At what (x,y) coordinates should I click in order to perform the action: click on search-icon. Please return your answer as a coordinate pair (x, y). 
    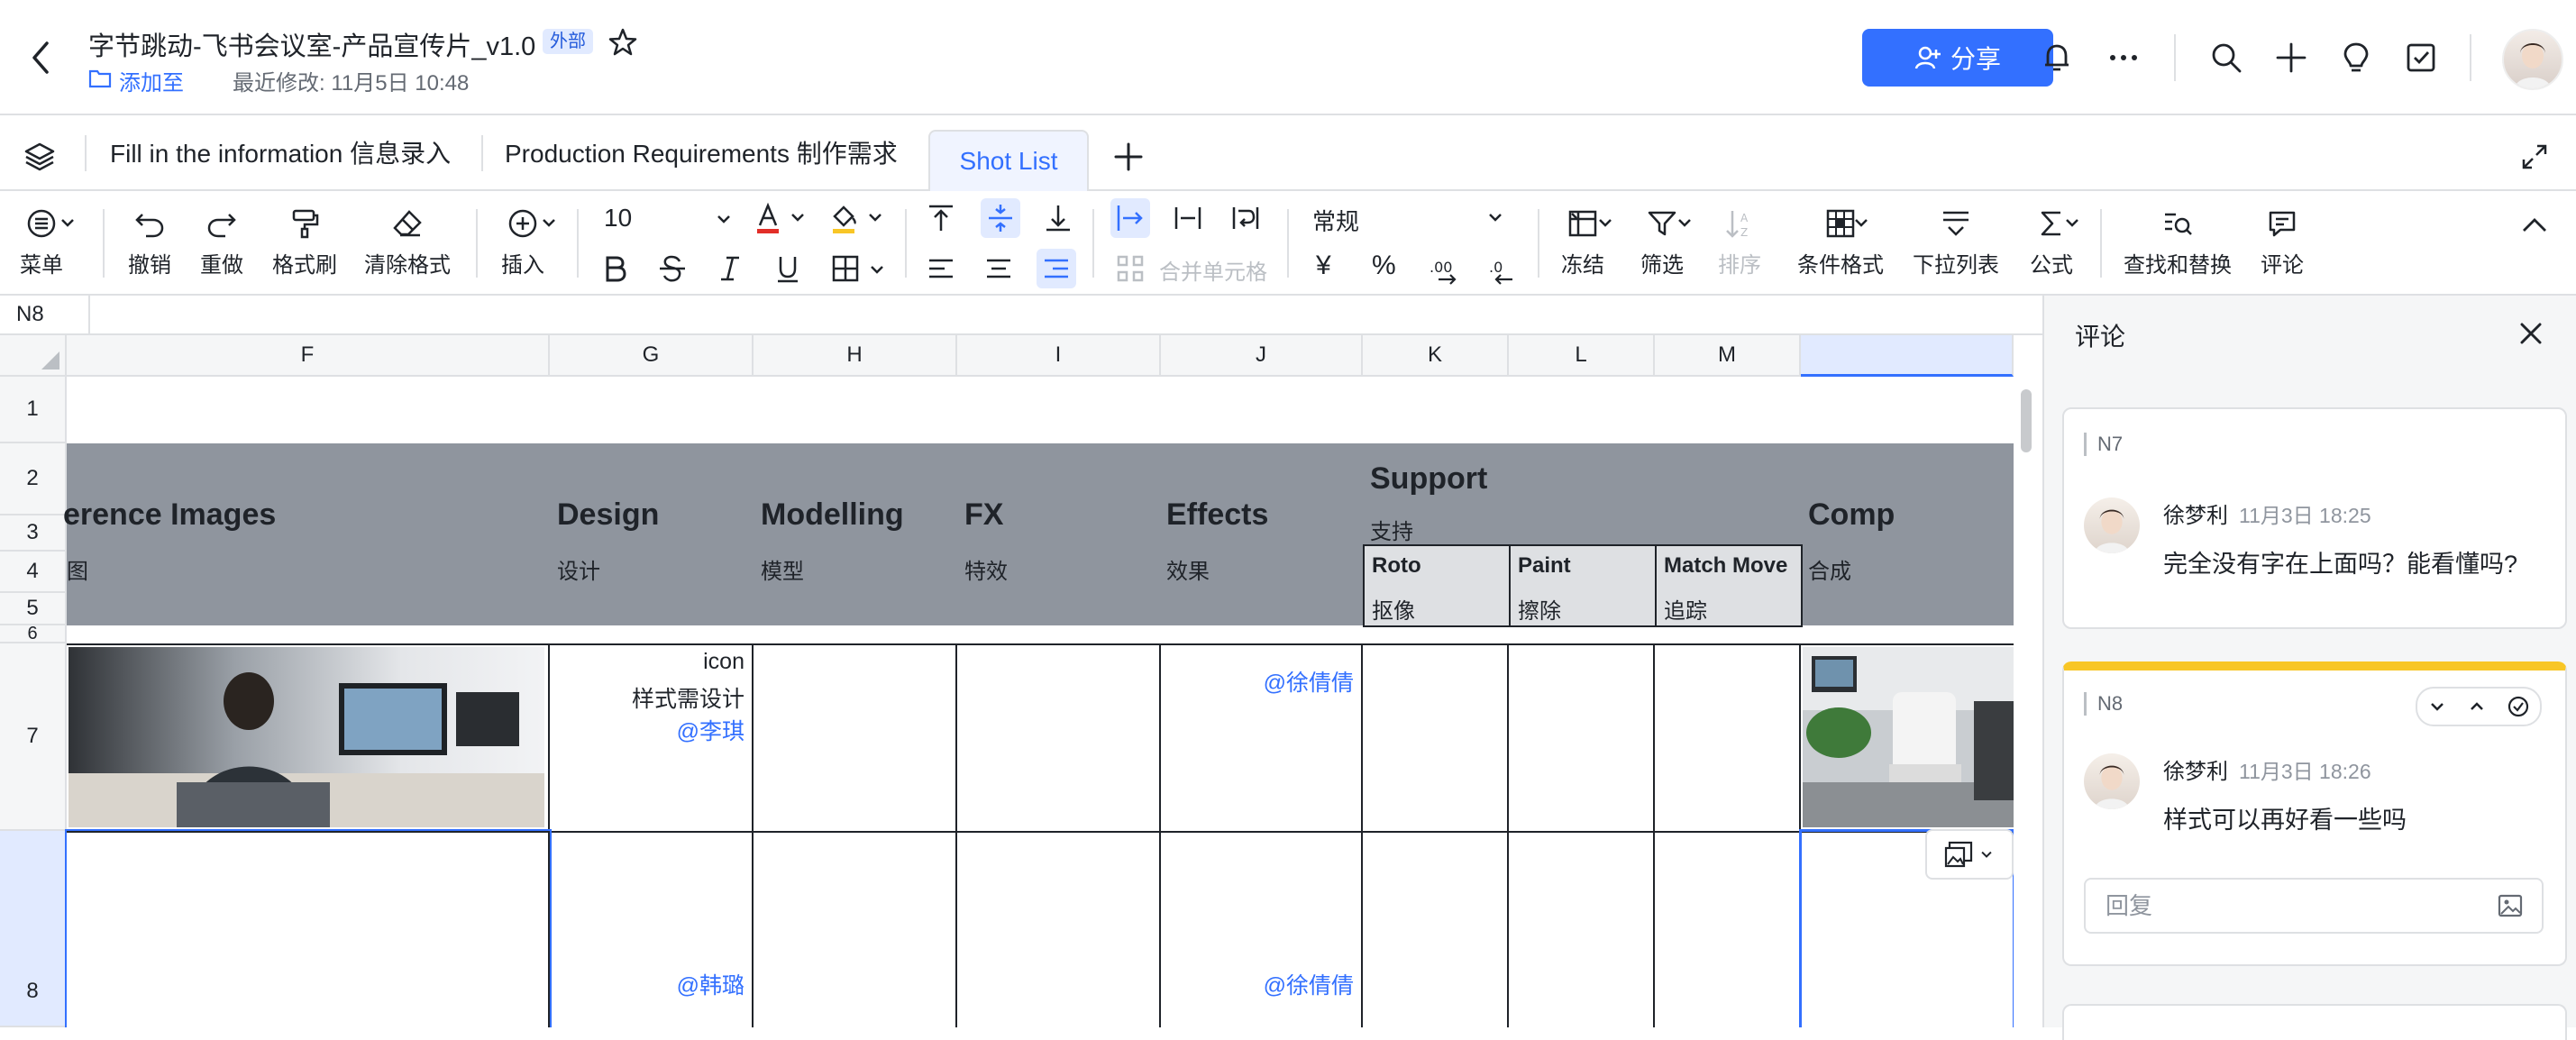
    Looking at the image, I should click on (2226, 58).